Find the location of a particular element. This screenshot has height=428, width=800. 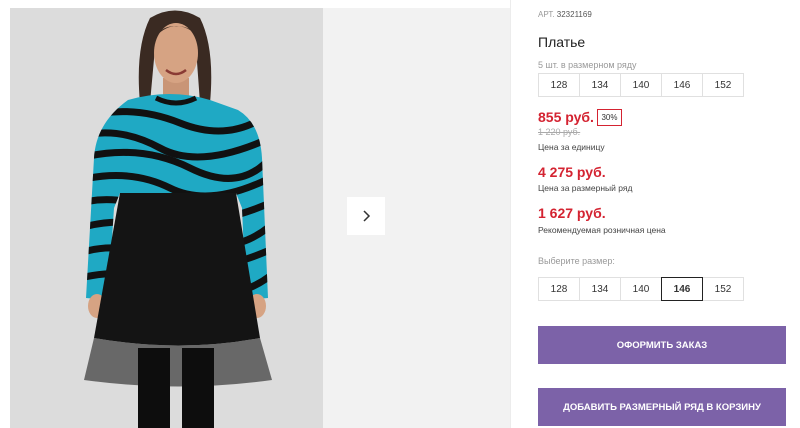

article-number: АРТ. 32321169 is located at coordinates (565, 14).